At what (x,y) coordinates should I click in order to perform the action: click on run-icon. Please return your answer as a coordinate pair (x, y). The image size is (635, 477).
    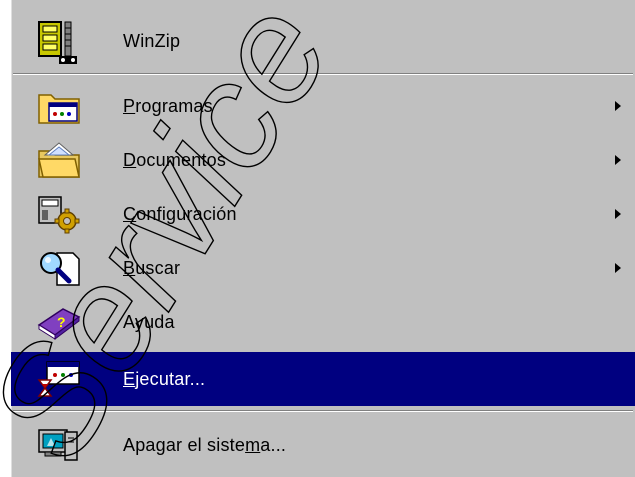
    Looking at the image, I should click on (59, 379).